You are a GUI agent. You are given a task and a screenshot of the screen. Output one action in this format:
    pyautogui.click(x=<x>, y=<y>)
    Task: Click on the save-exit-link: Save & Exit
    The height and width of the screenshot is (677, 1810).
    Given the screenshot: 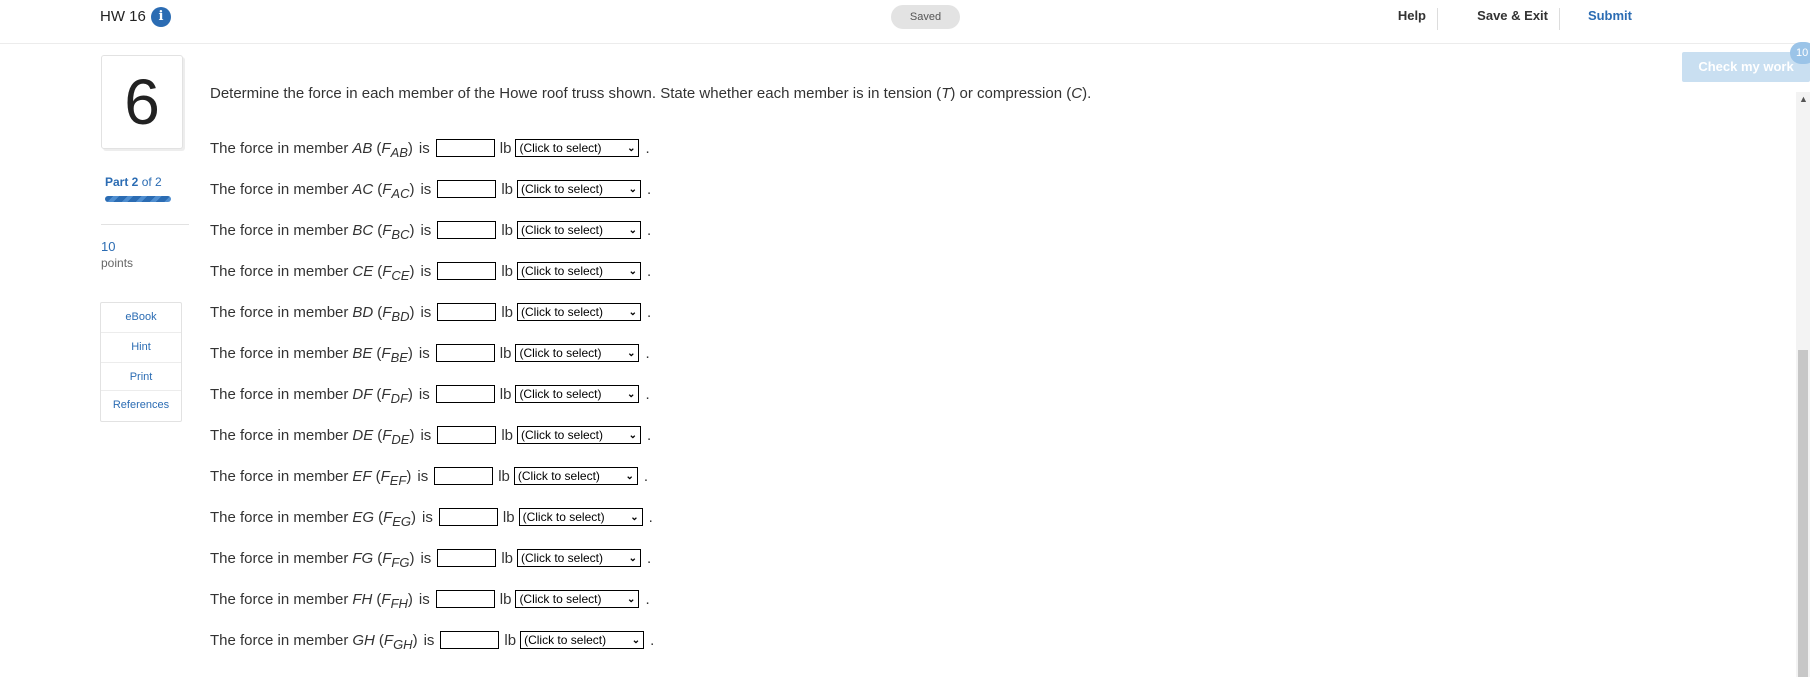 What is the action you would take?
    pyautogui.click(x=1512, y=15)
    